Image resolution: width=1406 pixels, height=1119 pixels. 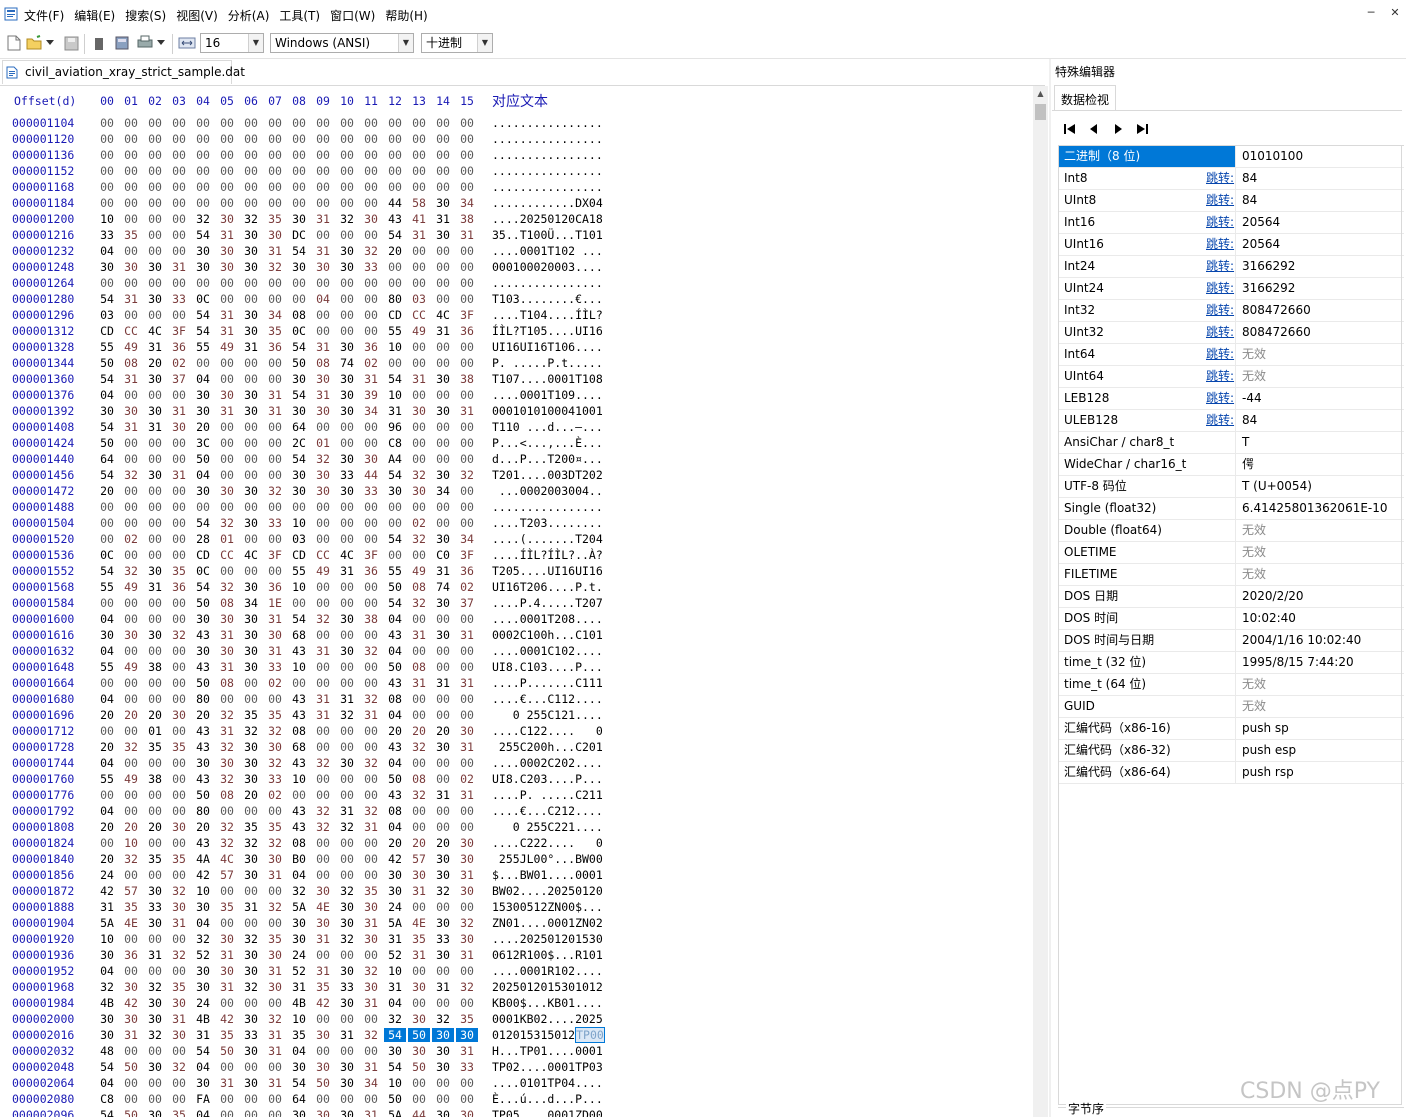 What do you see at coordinates (71, 43) in the screenshot?
I see `save-icon` at bounding box center [71, 43].